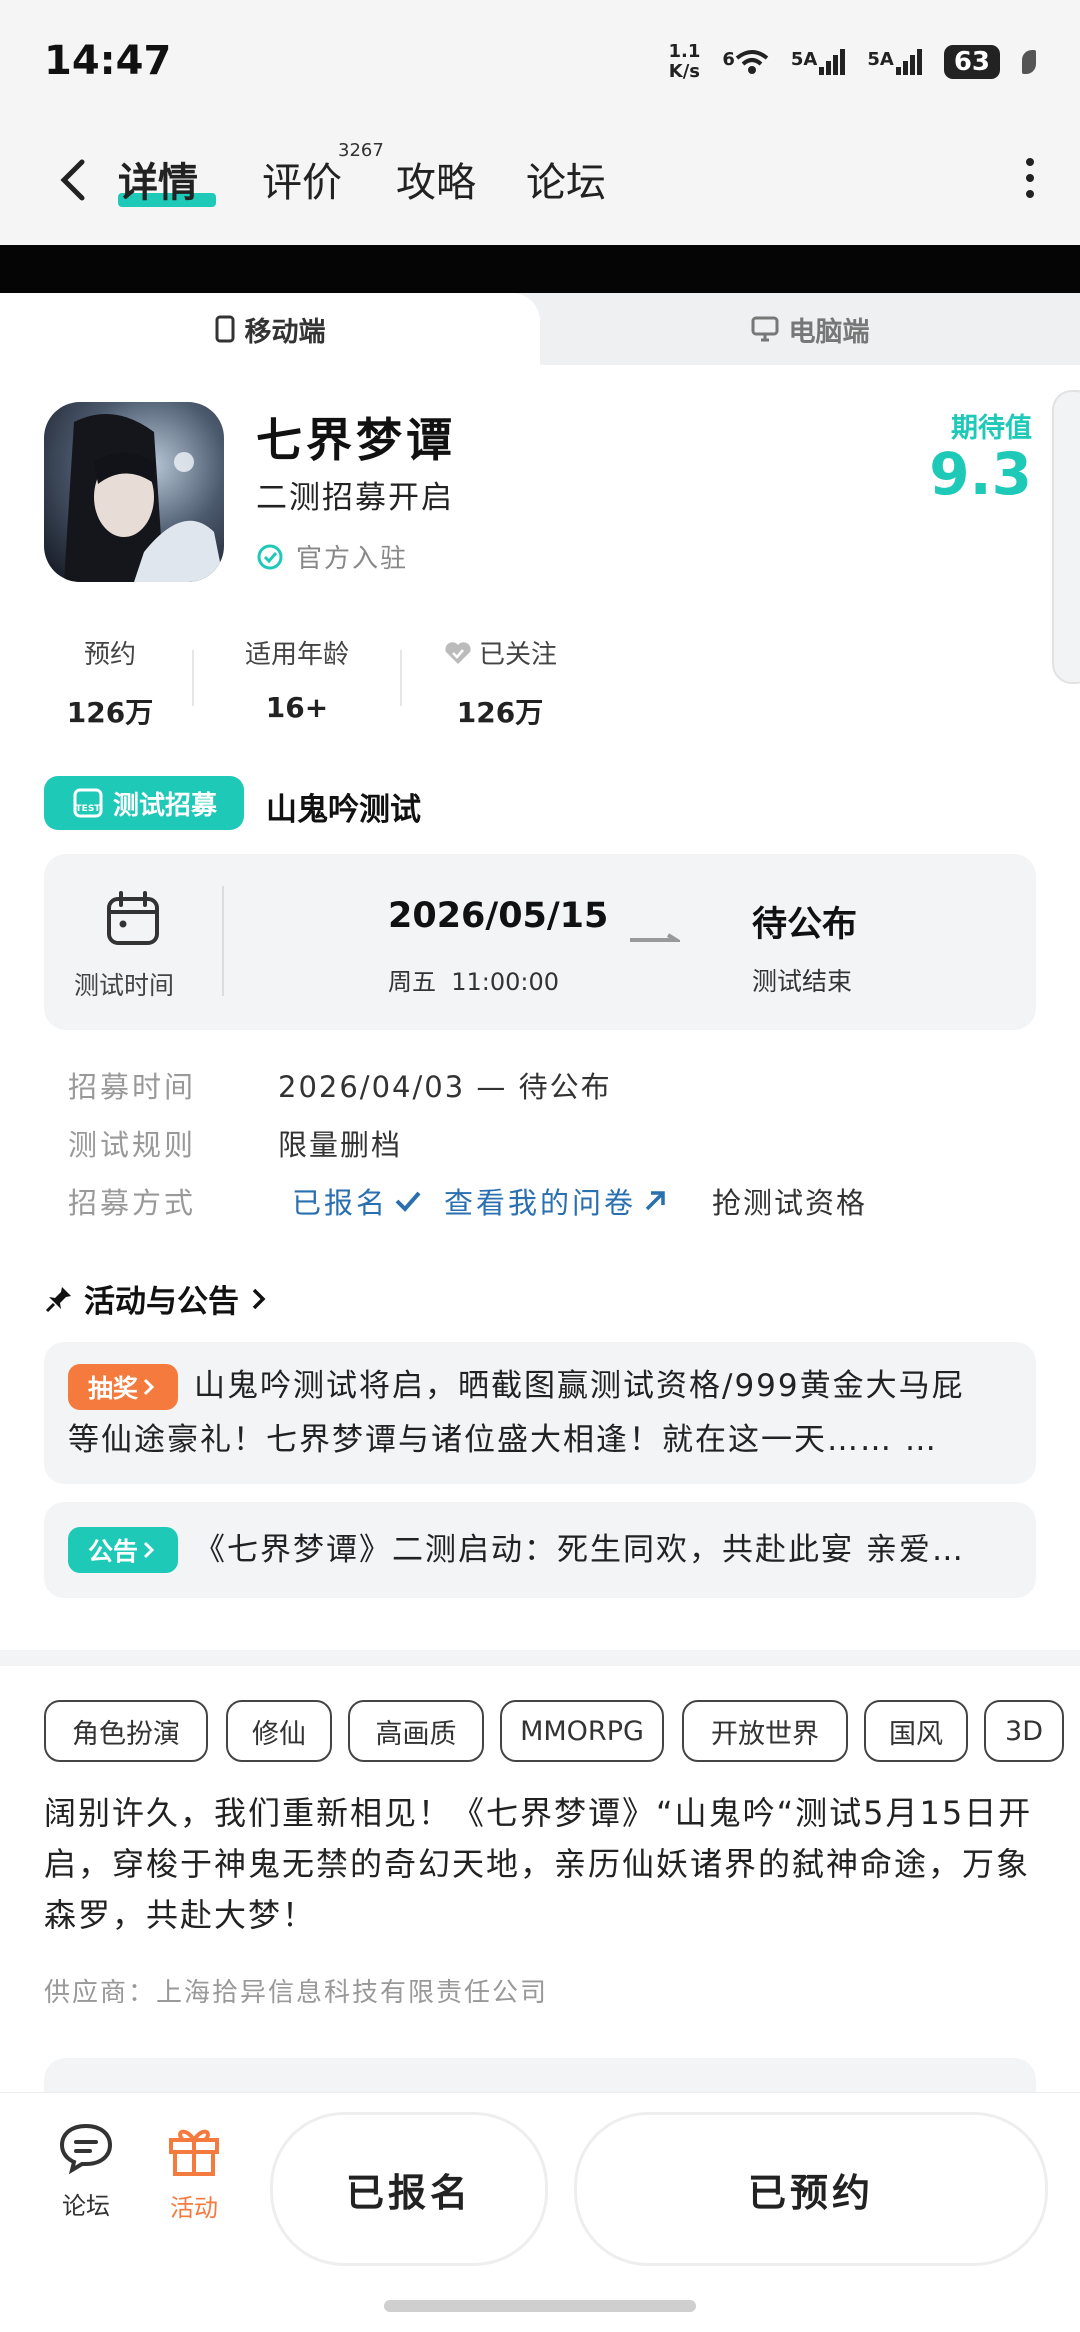  What do you see at coordinates (556, 1201) in the screenshot?
I see `view-survey-link: 查看我的问卷` at bounding box center [556, 1201].